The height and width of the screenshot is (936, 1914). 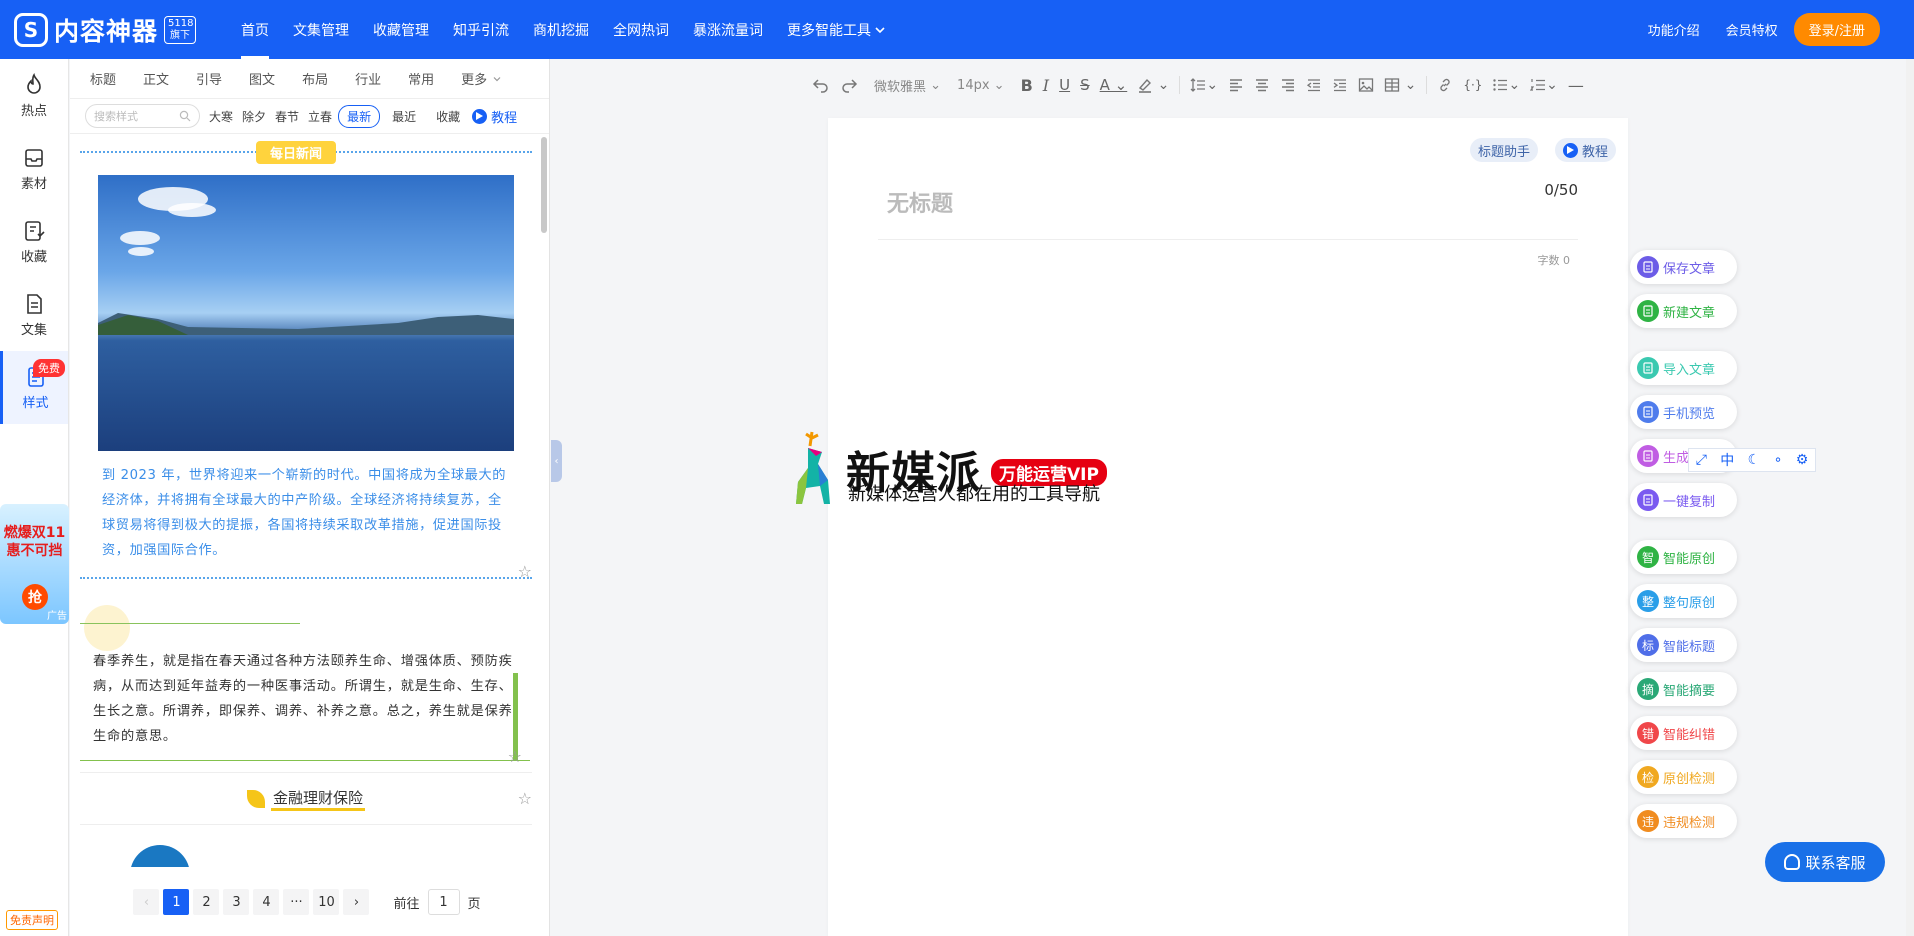 What do you see at coordinates (907, 85) in the screenshot?
I see `font-family-select: 微软雅黑 ⌄` at bounding box center [907, 85].